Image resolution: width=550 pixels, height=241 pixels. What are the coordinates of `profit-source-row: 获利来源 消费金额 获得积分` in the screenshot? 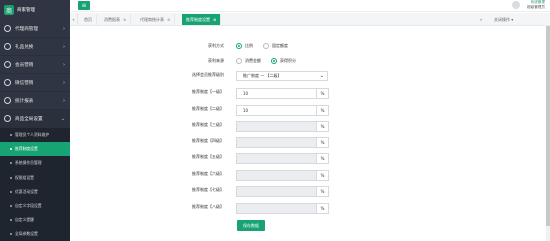 It's located at (313, 63).